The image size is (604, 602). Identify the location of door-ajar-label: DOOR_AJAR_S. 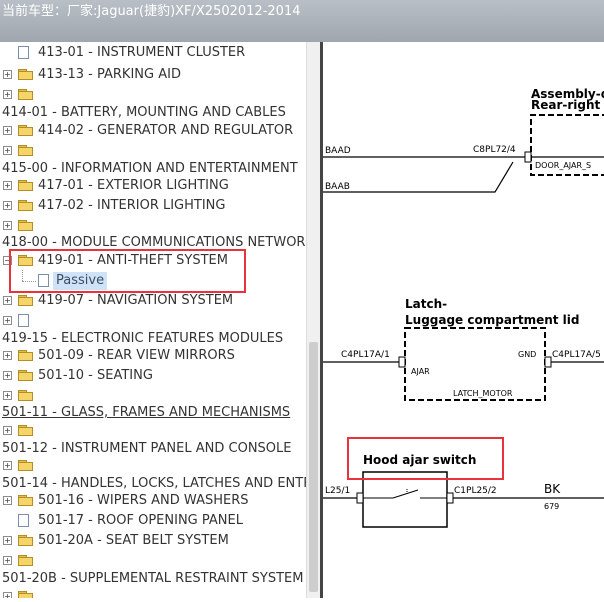
(563, 165).